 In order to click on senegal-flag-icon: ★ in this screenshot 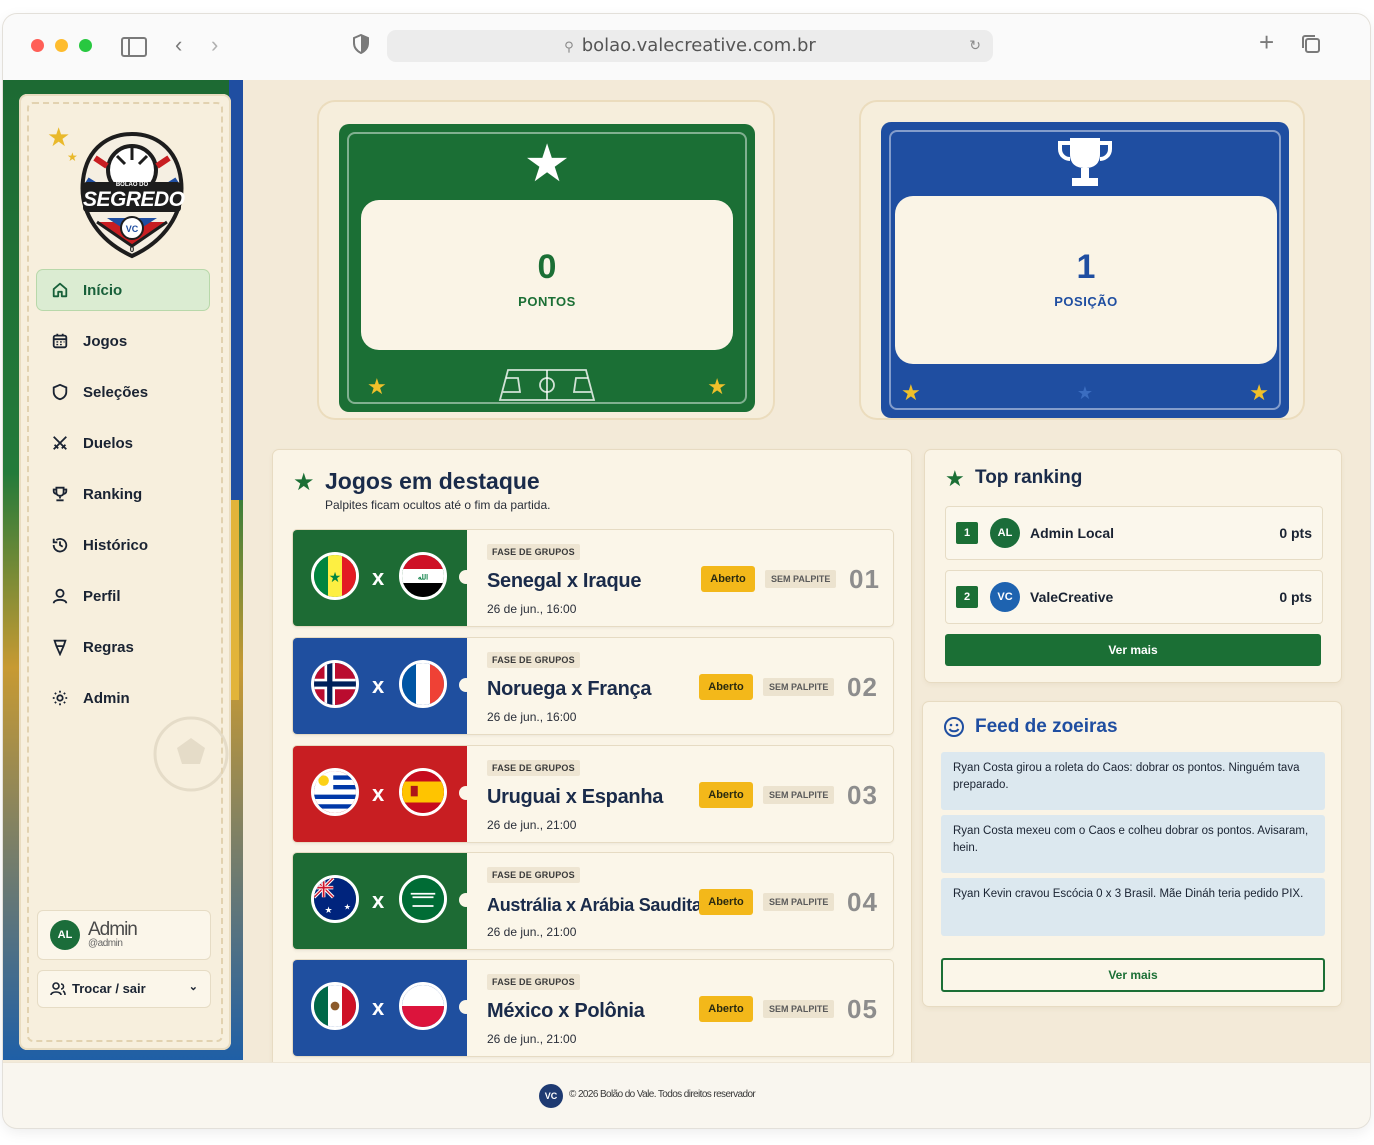, I will do `click(335, 576)`.